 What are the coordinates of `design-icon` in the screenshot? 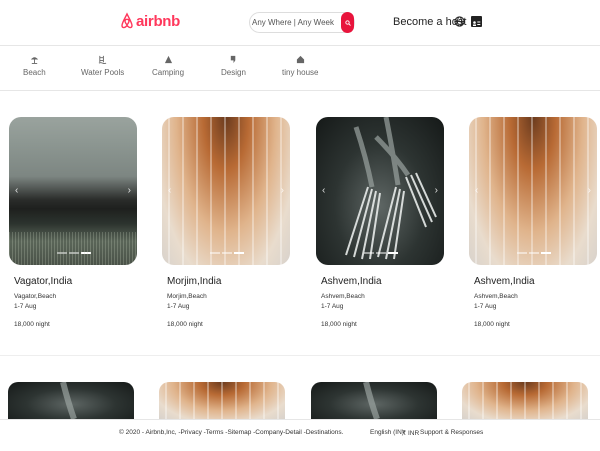 It's located at (233, 59).